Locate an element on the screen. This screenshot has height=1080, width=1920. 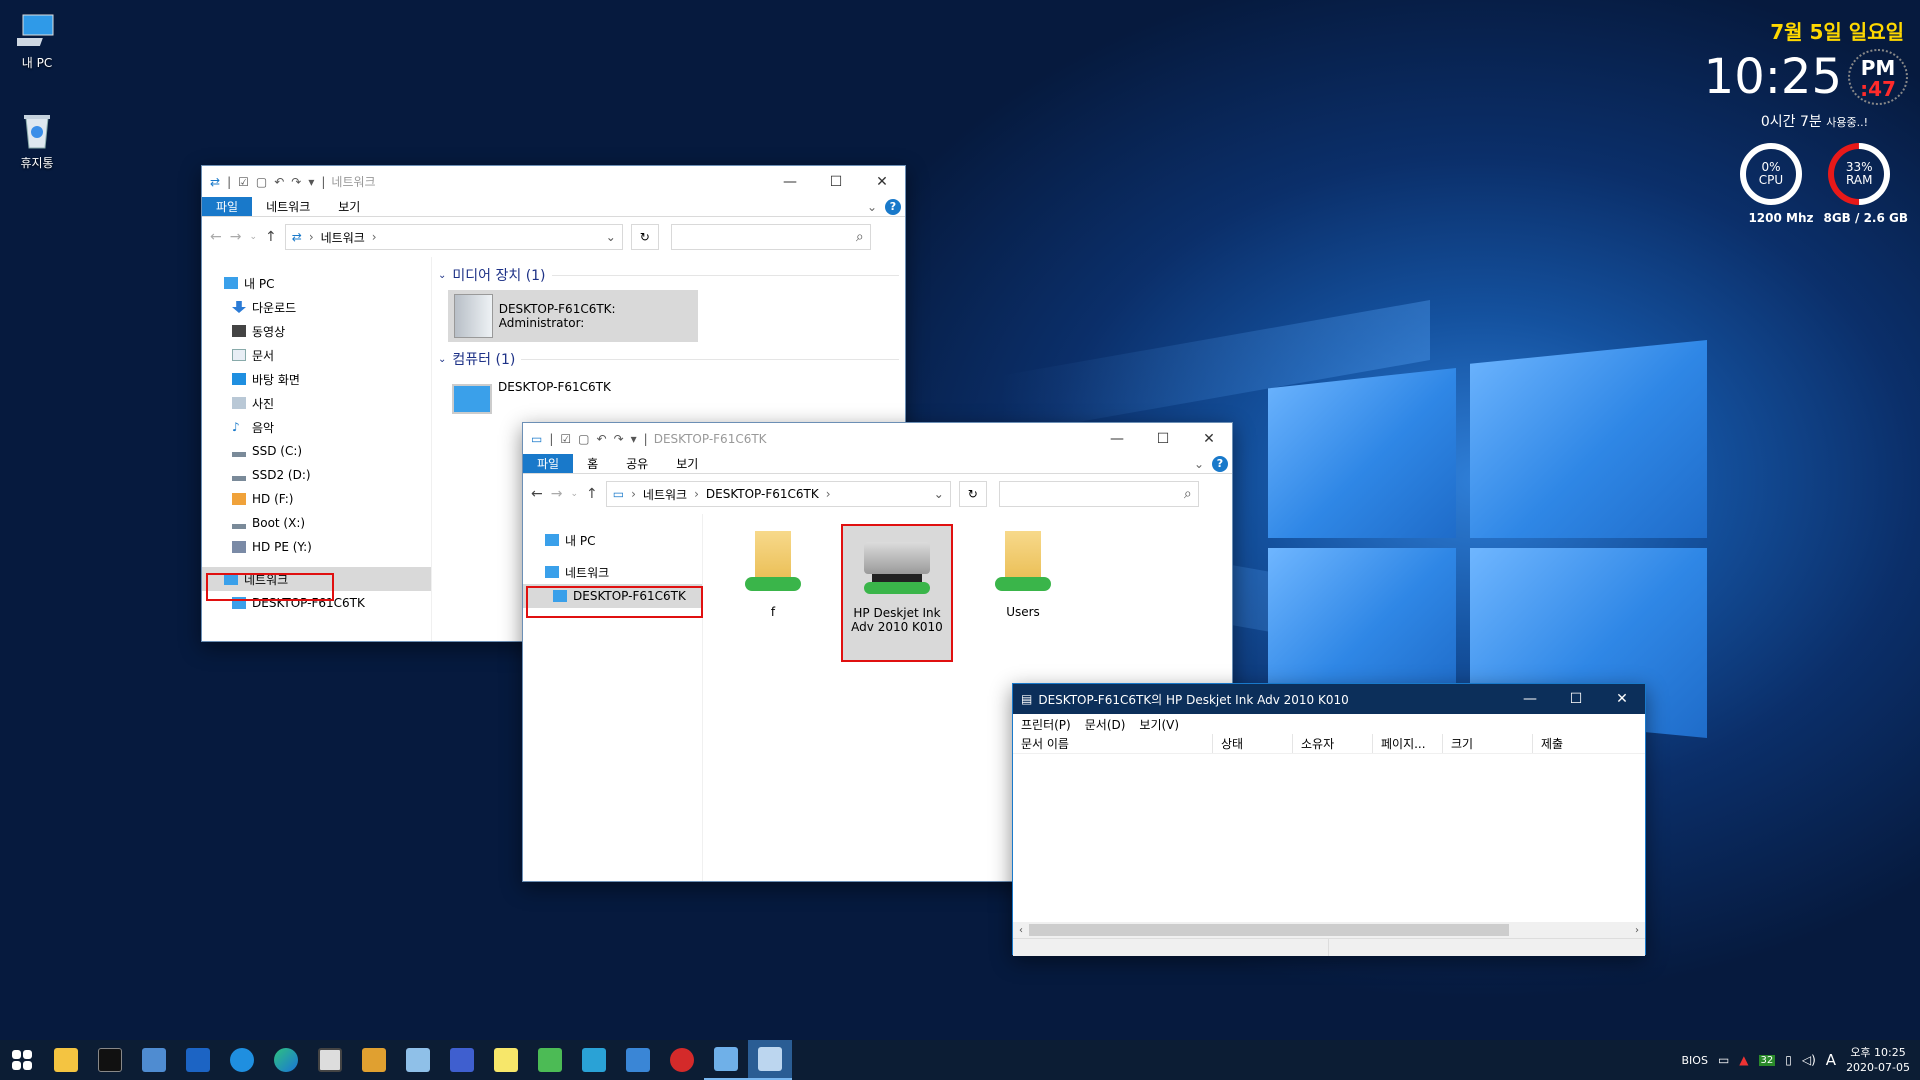
address-bar: ▭ › 네트워크 › DESKTOP-F61C6TK › ⌄ is located at coordinates (778, 494).